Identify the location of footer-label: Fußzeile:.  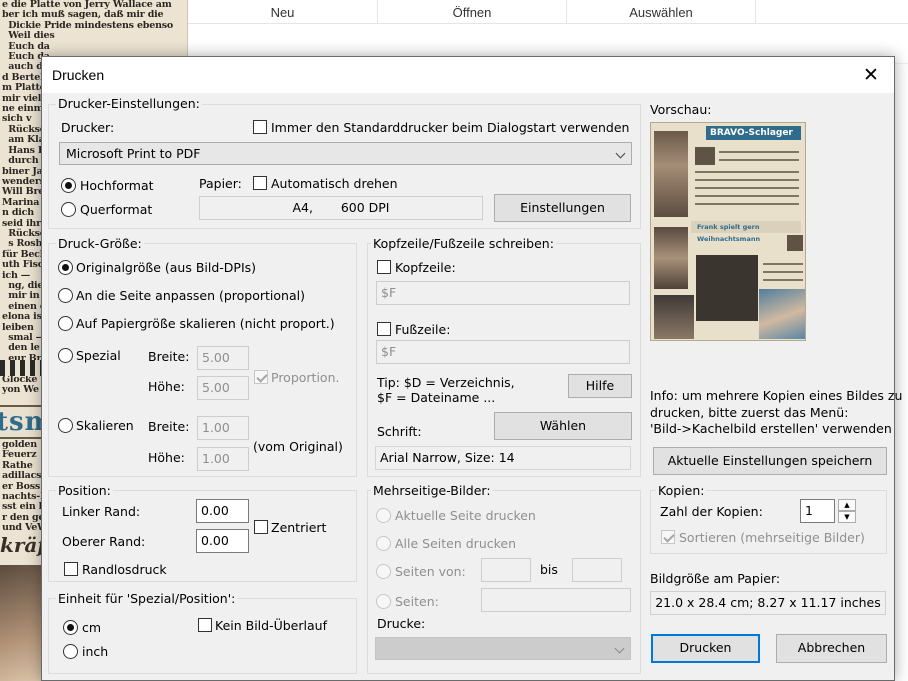
(423, 329).